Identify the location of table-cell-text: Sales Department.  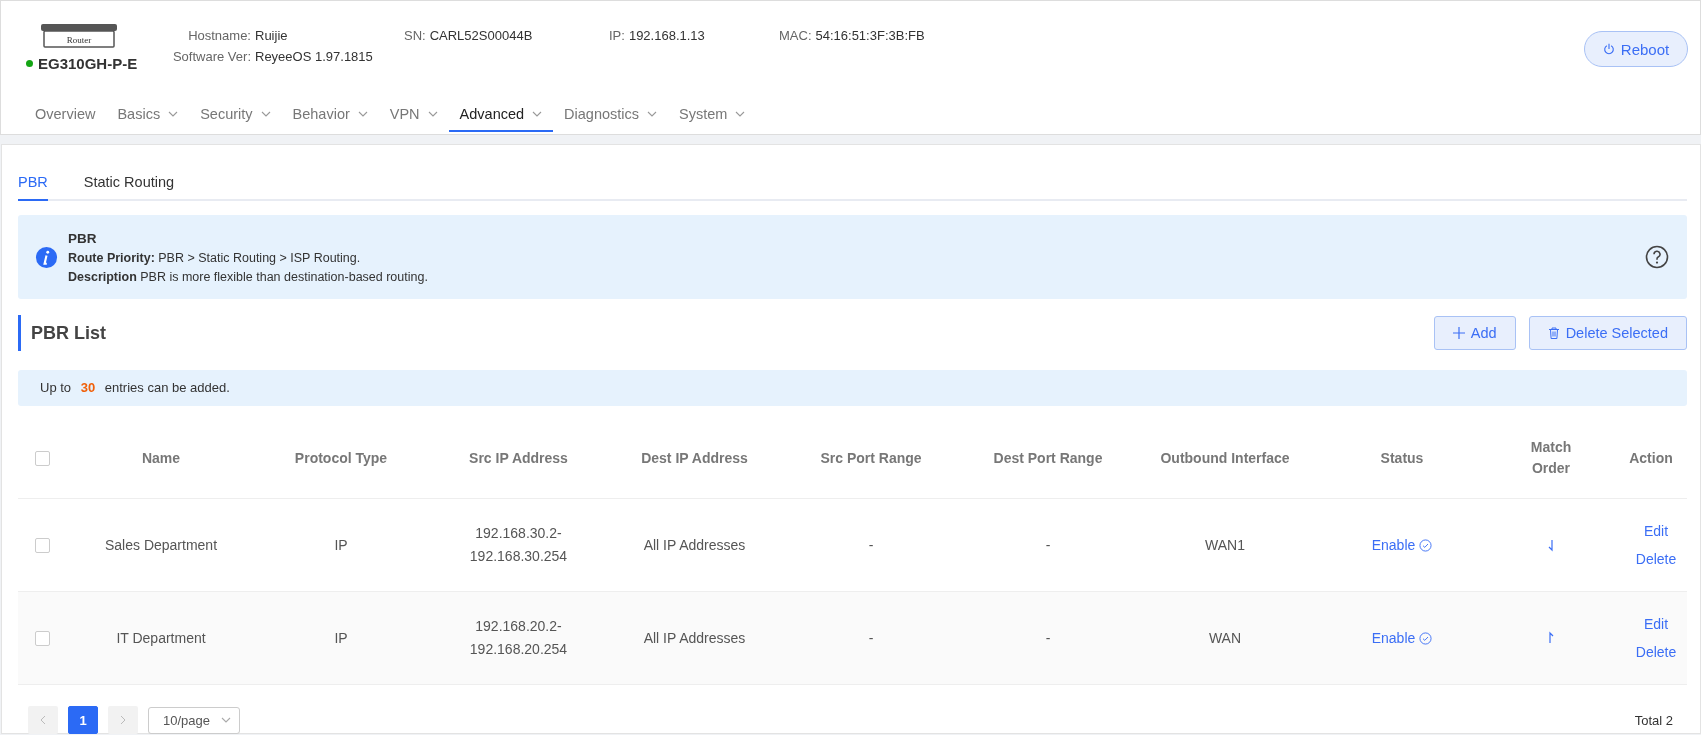
(161, 545).